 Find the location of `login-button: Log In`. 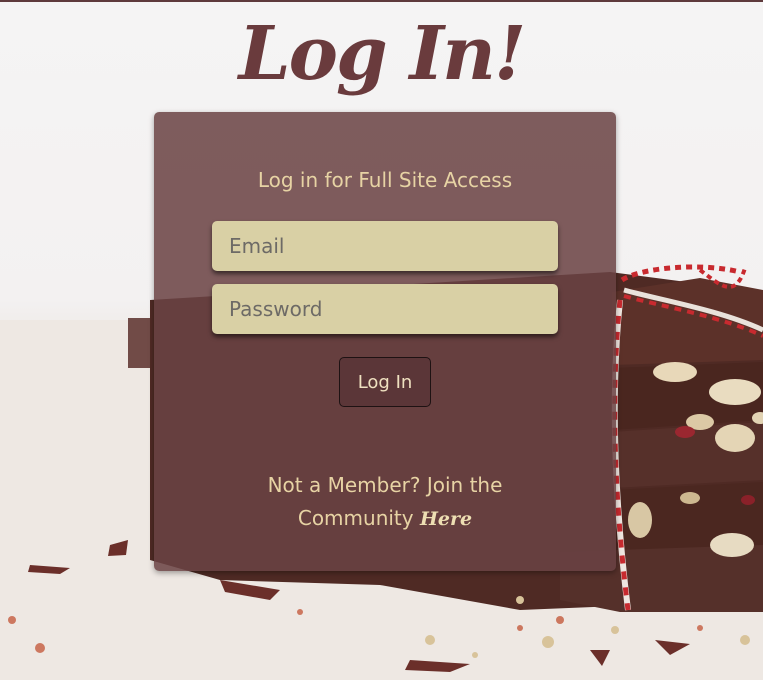

login-button: Log In is located at coordinates (385, 382).